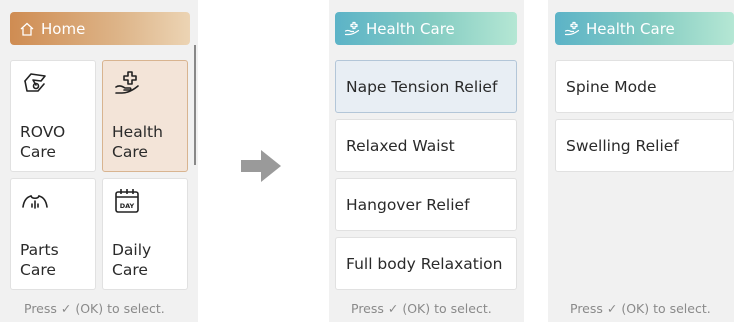 This screenshot has width=734, height=322. I want to click on list-item-spine-mode: Spine Mode, so click(644, 86).